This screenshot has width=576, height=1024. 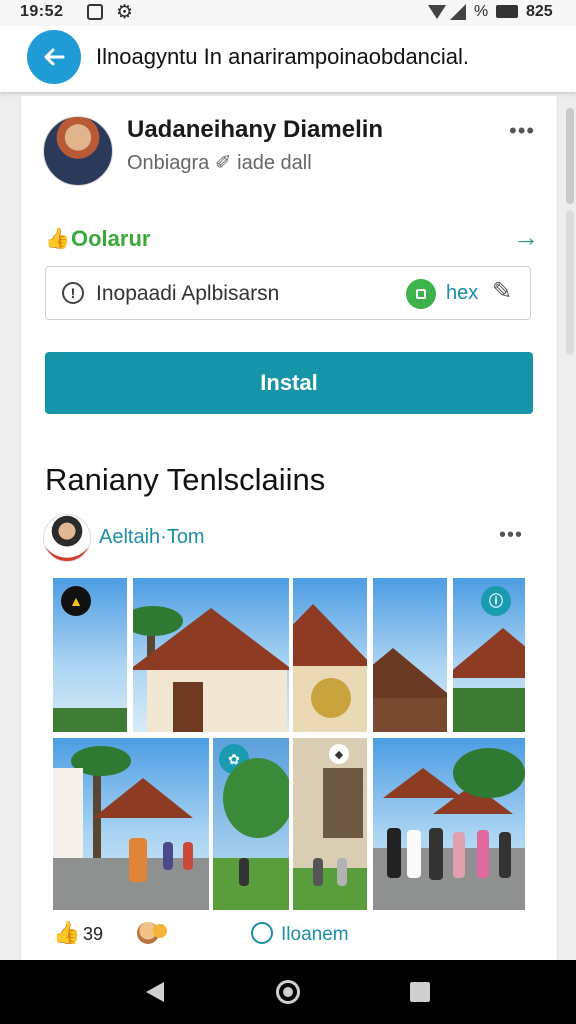 I want to click on app-title: Ilnoagyntu In anarirampoinaobdancial., so click(x=283, y=56).